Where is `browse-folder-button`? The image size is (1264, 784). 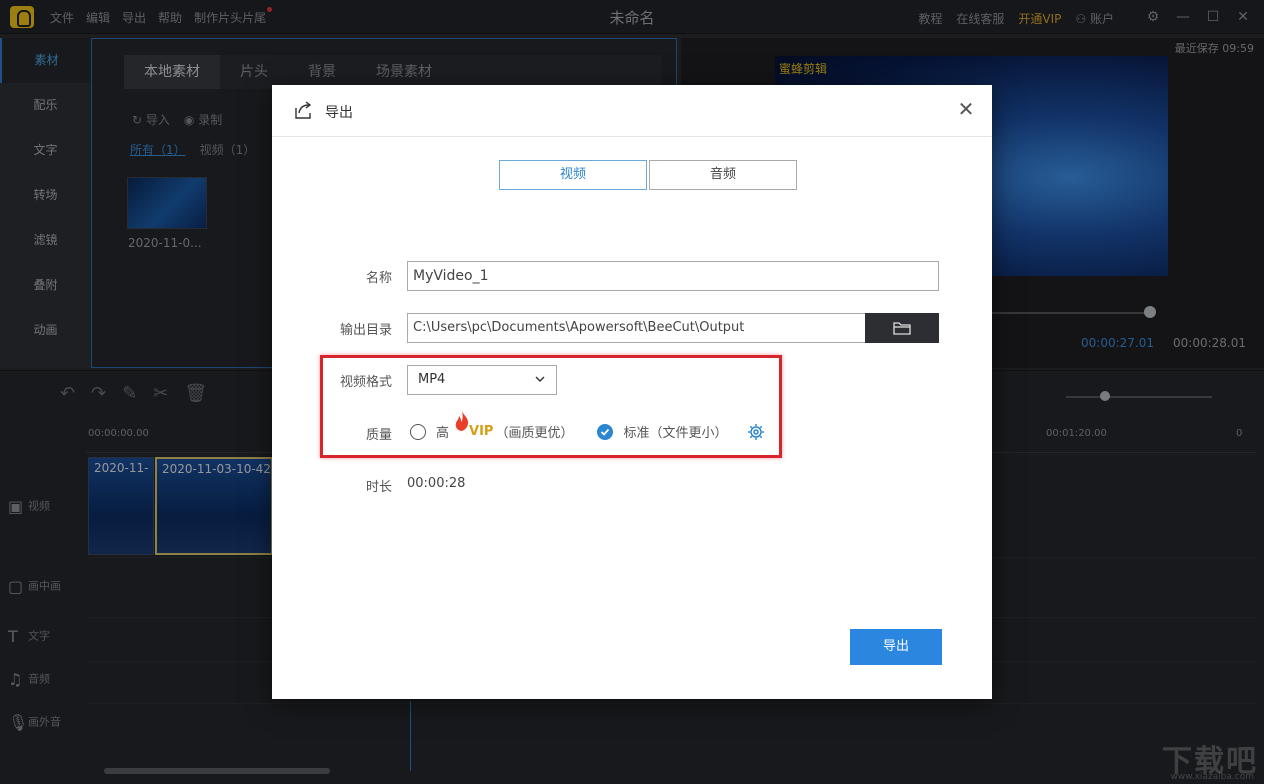
browse-folder-button is located at coordinates (902, 328).